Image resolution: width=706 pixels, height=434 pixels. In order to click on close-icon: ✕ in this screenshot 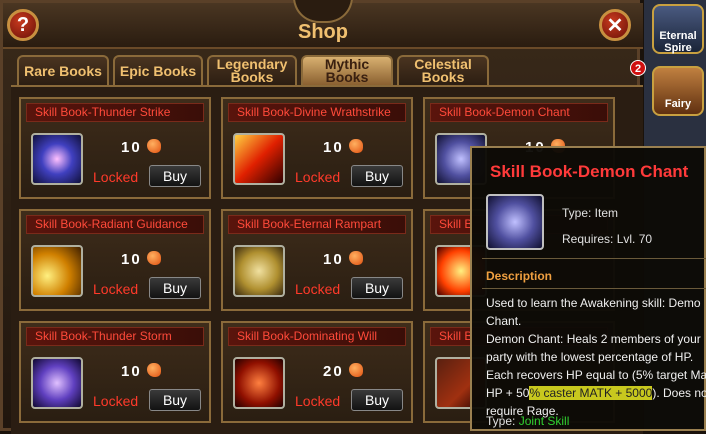, I will do `click(615, 25)`.